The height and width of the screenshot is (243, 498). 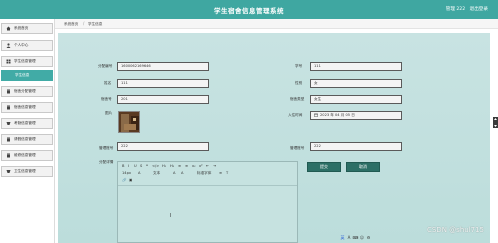 I want to click on sex-label: 性别, so click(x=299, y=83).